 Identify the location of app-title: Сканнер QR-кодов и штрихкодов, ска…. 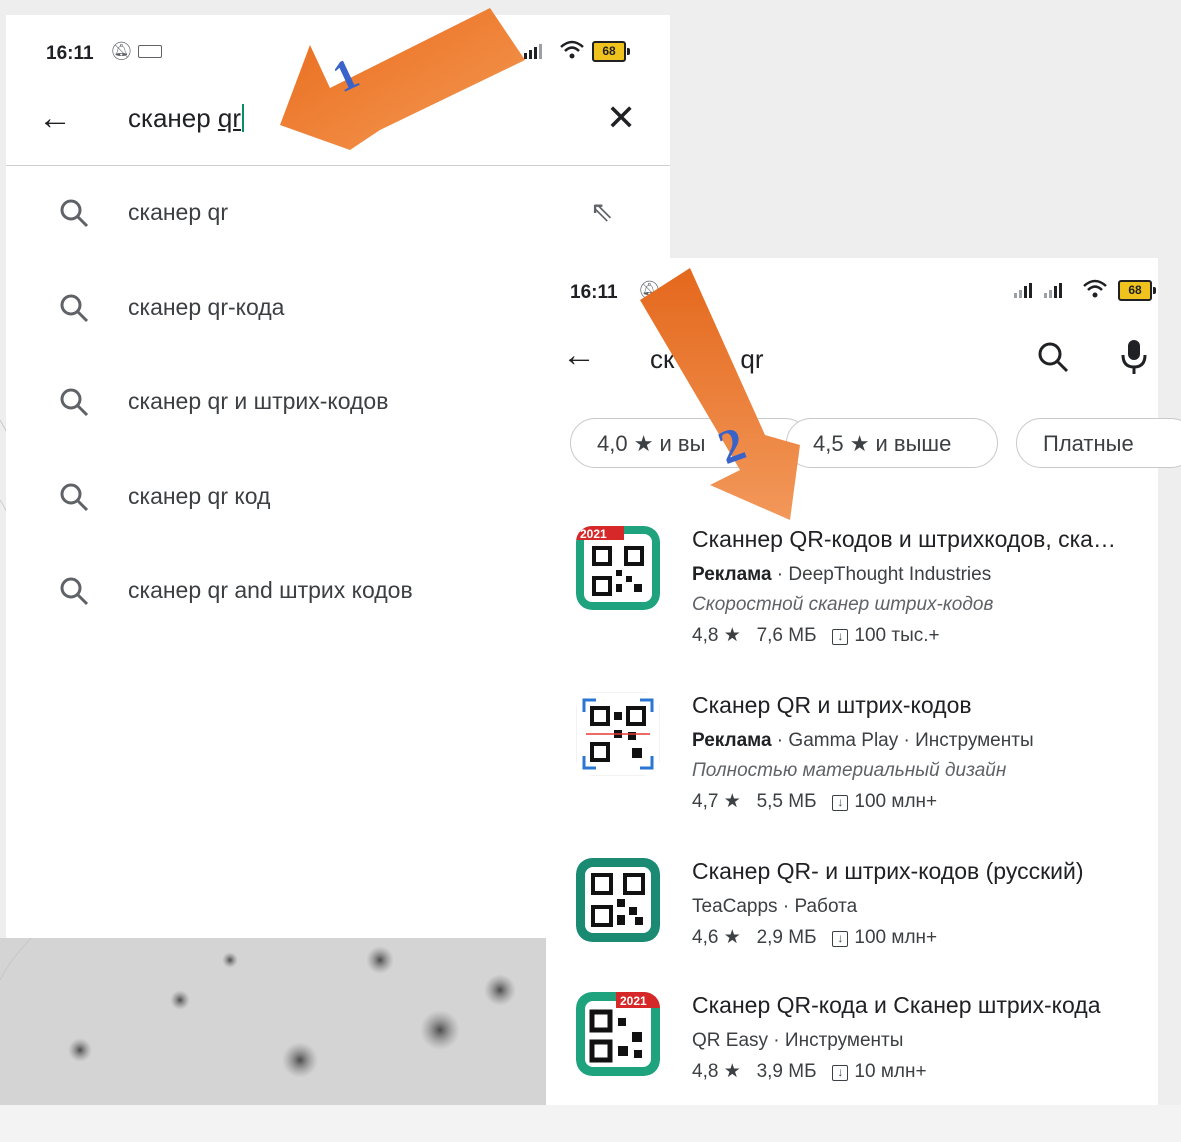
(904, 539).